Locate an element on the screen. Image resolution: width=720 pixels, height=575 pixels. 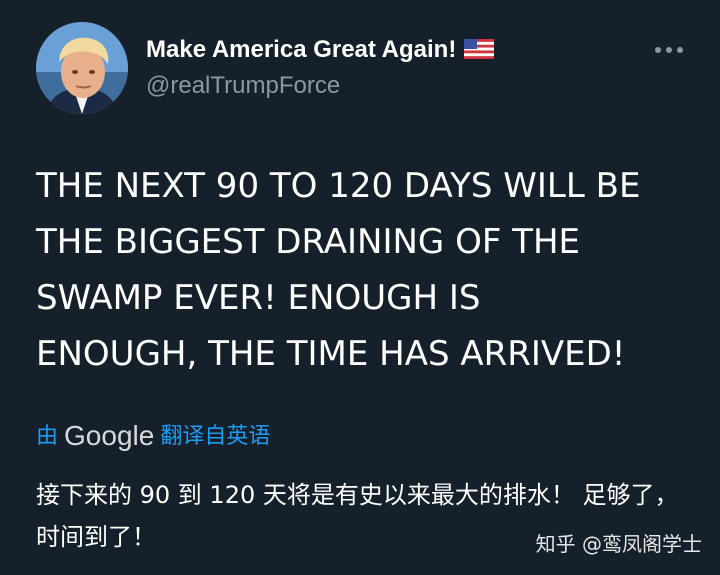
watermark: 知乎 @鸾凤阁学士 is located at coordinates (618, 544).